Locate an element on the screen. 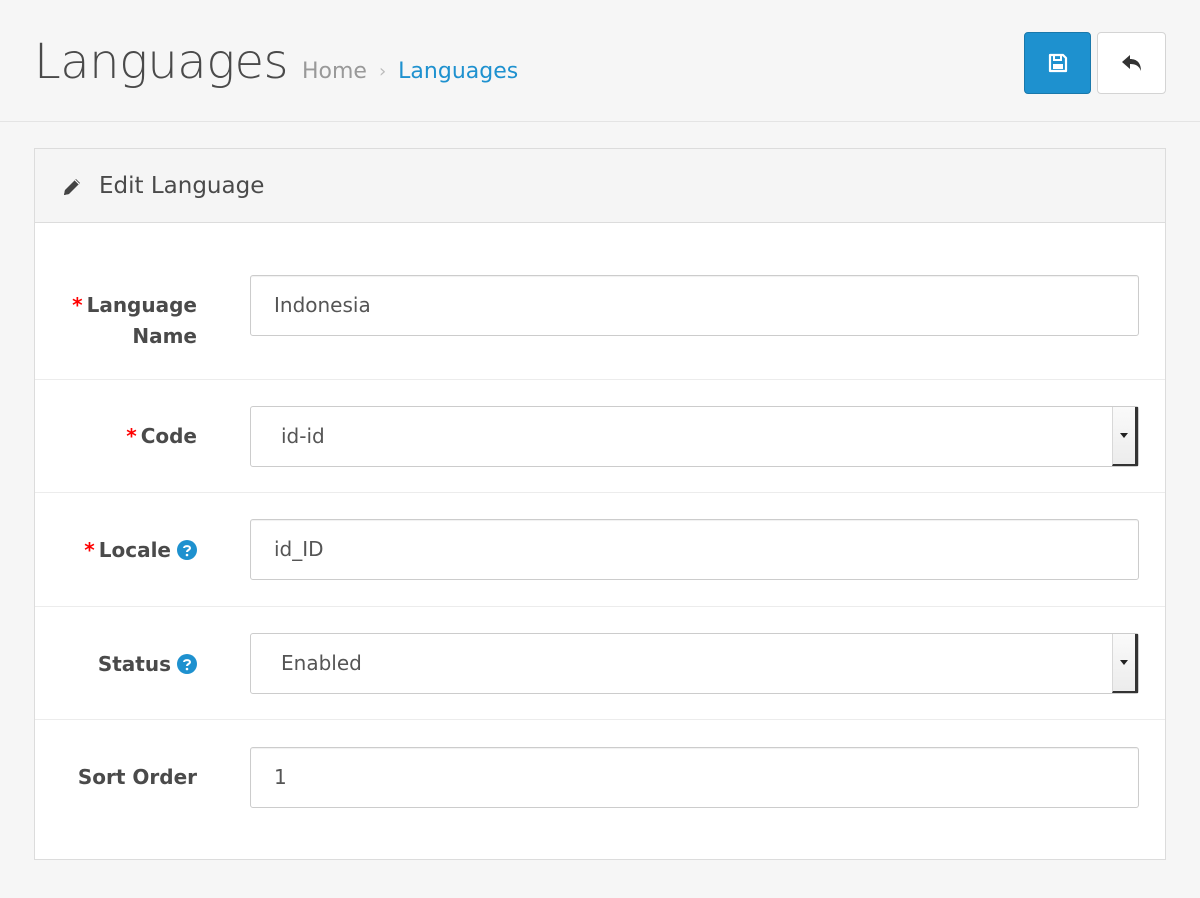  status-label: Status is located at coordinates (147, 664).